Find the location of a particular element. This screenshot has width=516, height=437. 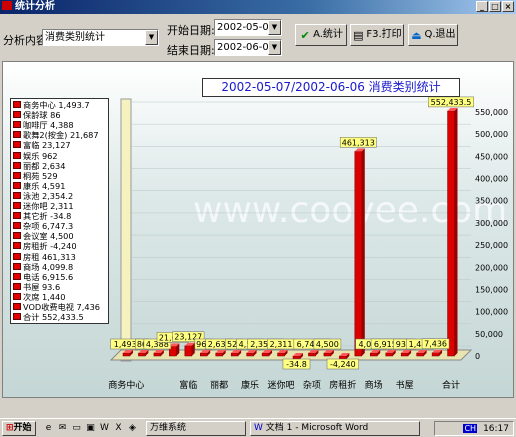

minimize-button: _ is located at coordinates (482, 6).